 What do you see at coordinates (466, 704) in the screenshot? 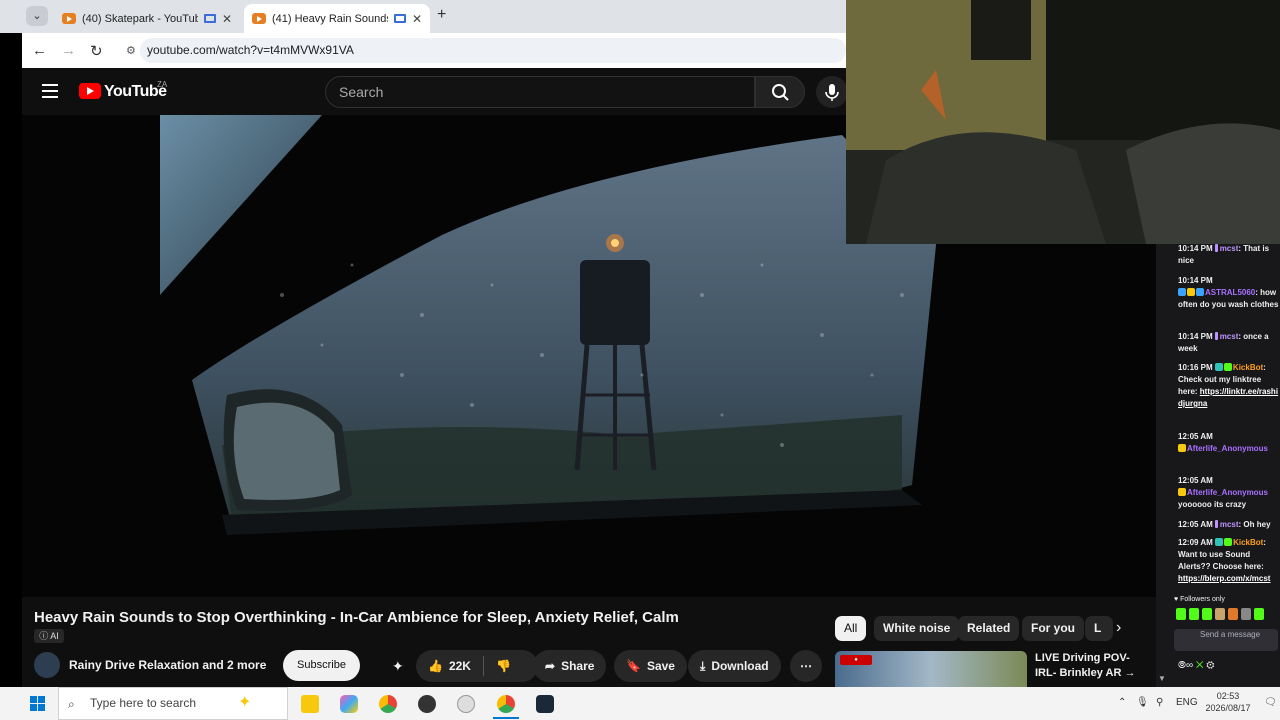
I see `app-icon` at bounding box center [466, 704].